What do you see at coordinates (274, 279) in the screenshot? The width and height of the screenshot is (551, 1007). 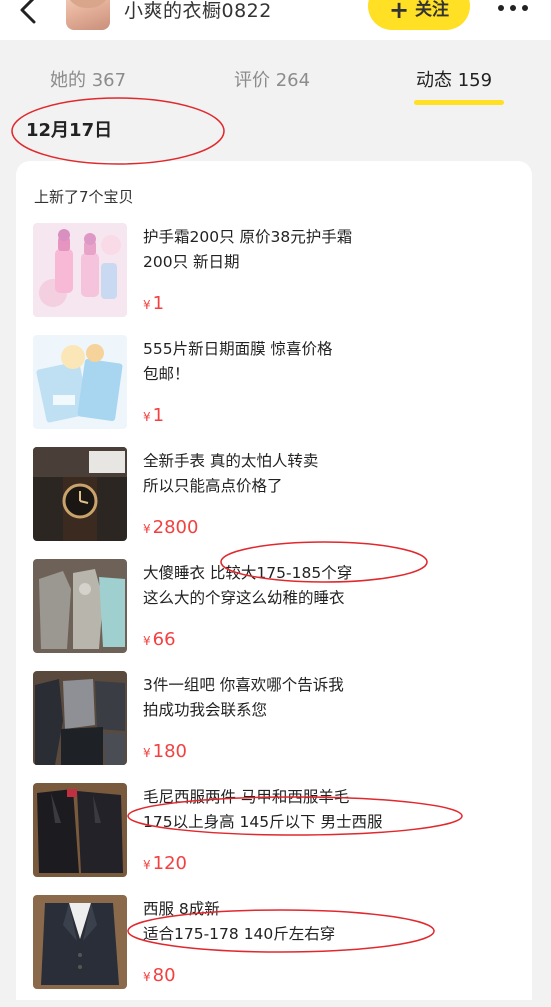 I see `list-item: 护手霜200只 原价38元护手霜 200只 新日期 ¥1` at bounding box center [274, 279].